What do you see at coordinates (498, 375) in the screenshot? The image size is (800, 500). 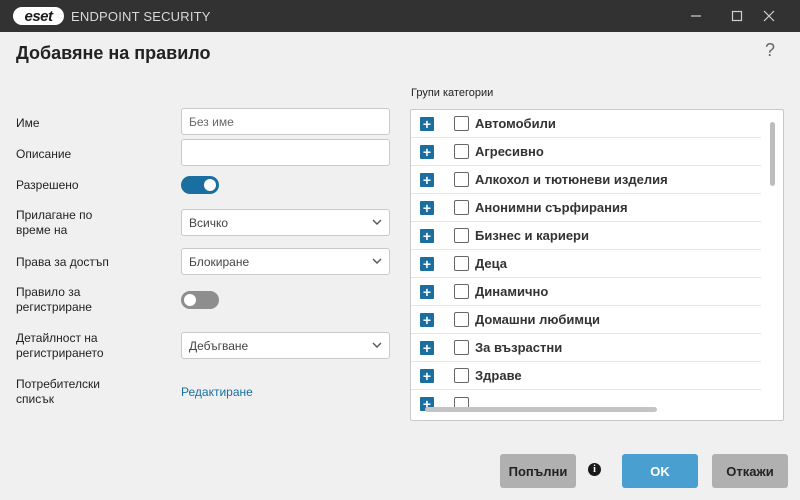 I see `category-label: Здраве` at bounding box center [498, 375].